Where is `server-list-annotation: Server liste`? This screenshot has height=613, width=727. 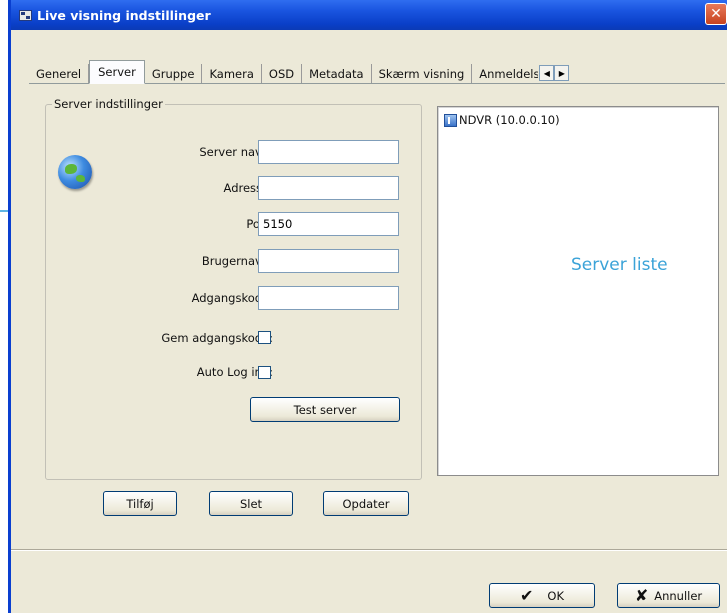
server-list-annotation: Server liste is located at coordinates (619, 265).